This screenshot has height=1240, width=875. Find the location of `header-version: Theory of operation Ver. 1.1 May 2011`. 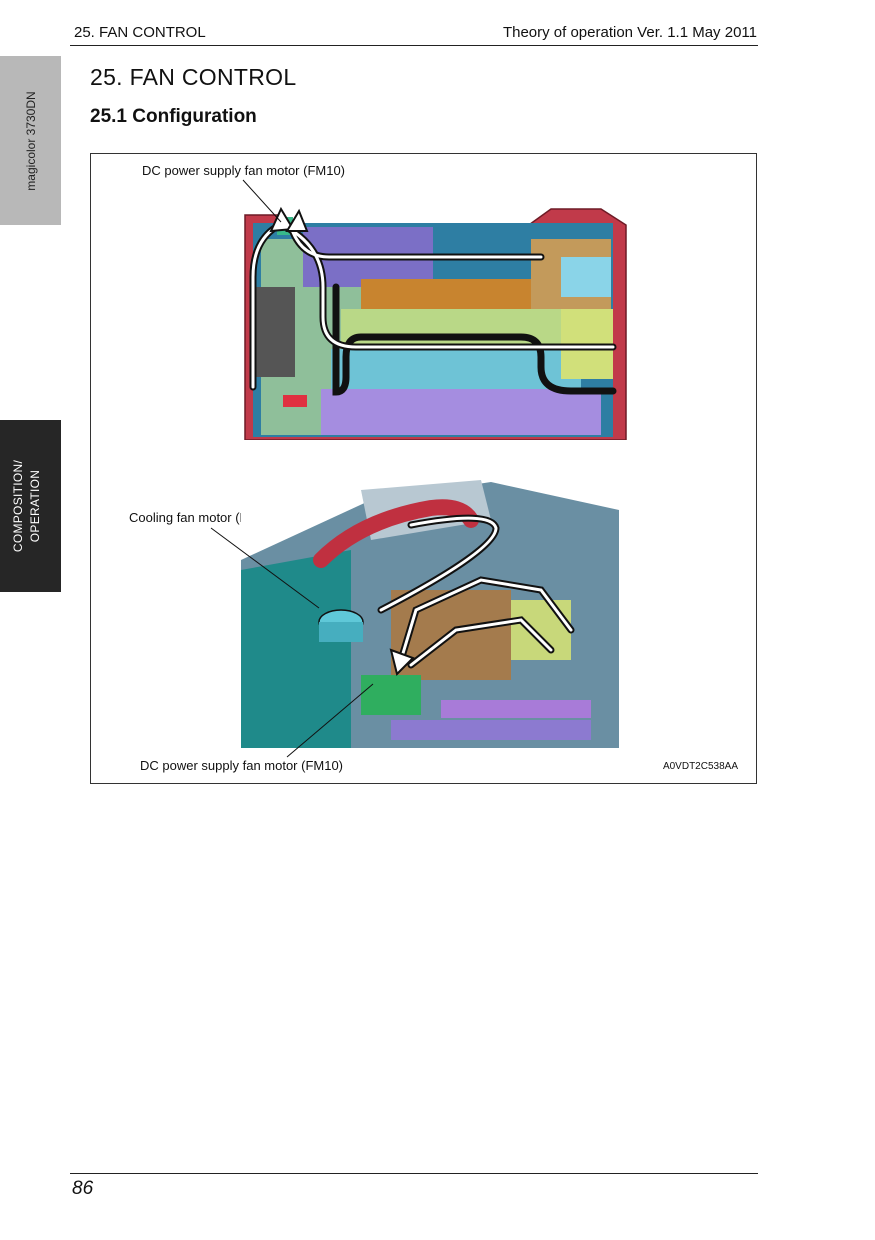

header-version: Theory of operation Ver. 1.1 May 2011 is located at coordinates (629, 32).